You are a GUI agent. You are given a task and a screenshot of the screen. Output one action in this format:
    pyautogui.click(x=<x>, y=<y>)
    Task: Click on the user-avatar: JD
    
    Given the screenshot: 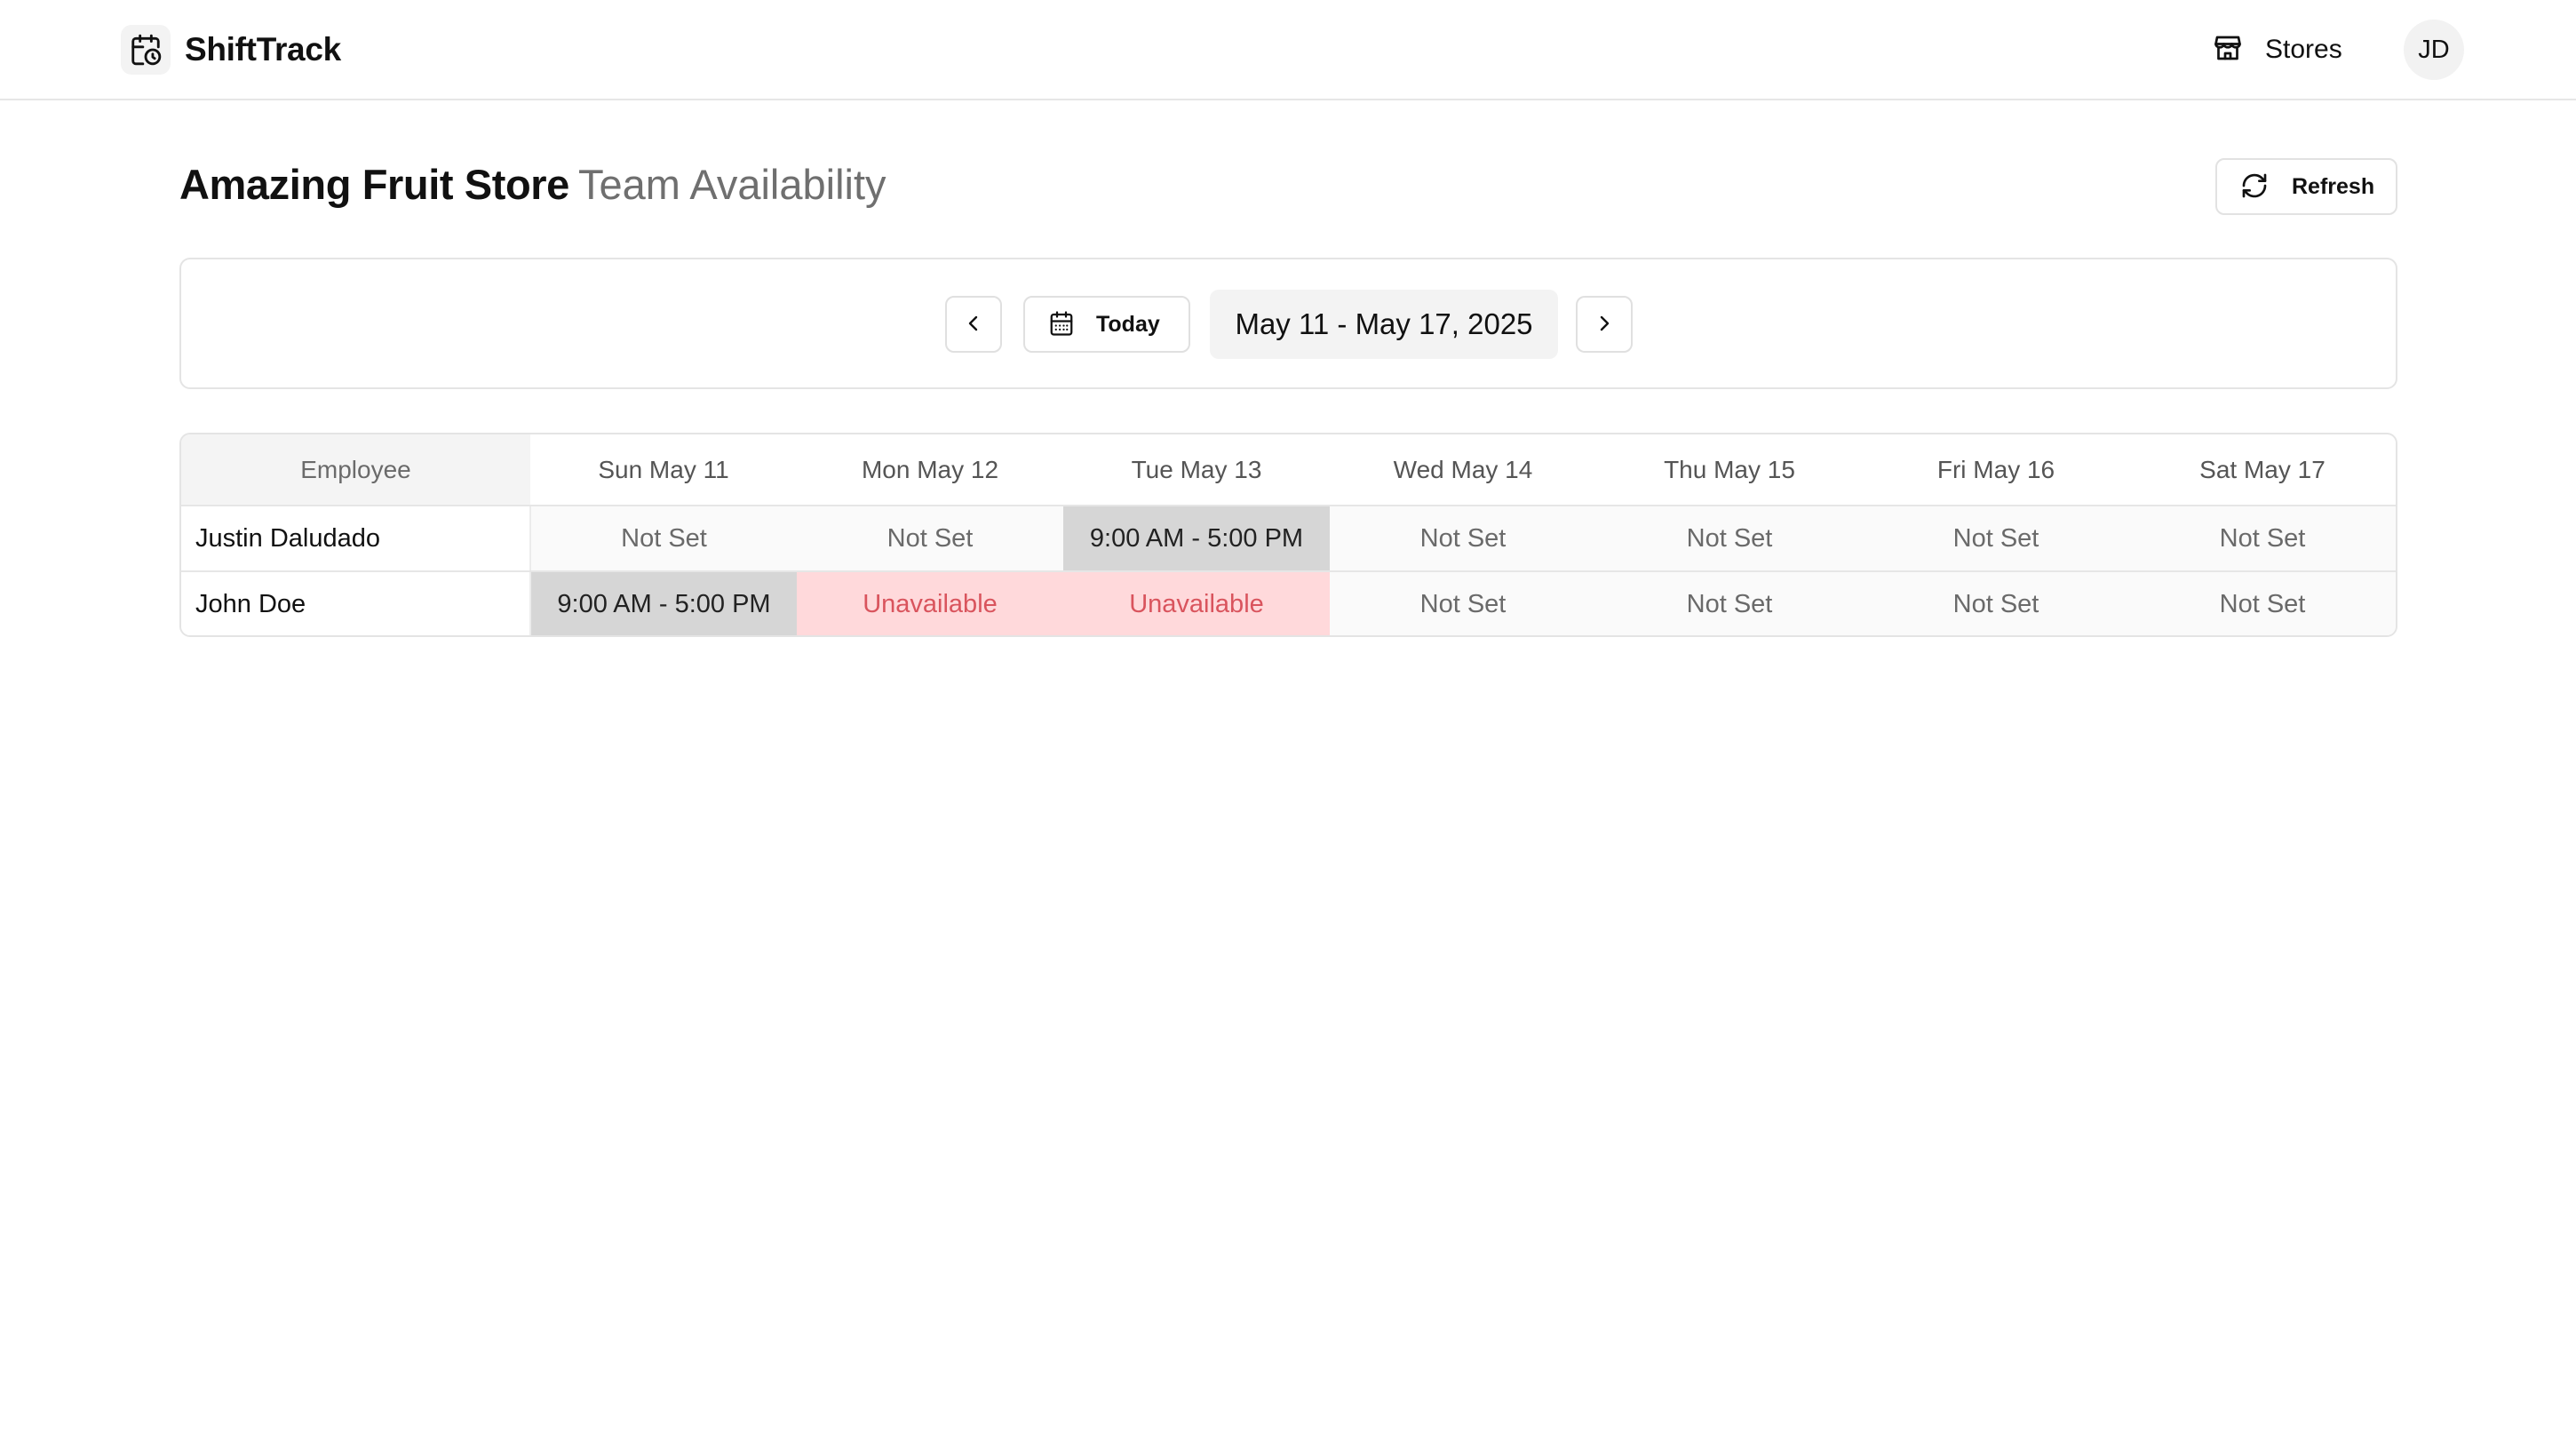 What is the action you would take?
    pyautogui.click(x=2434, y=50)
    